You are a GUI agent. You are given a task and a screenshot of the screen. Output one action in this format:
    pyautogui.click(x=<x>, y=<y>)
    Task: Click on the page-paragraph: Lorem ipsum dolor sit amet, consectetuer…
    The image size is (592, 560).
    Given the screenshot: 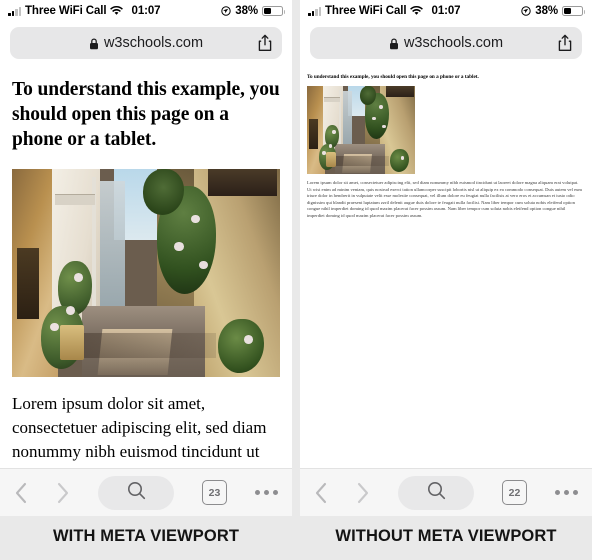 What is the action you would take?
    pyautogui.click(x=444, y=199)
    